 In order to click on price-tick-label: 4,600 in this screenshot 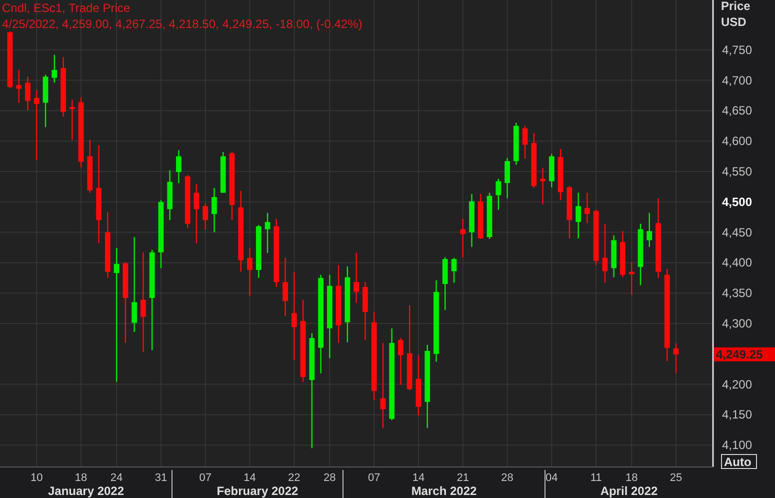, I will do `click(737, 141)`.